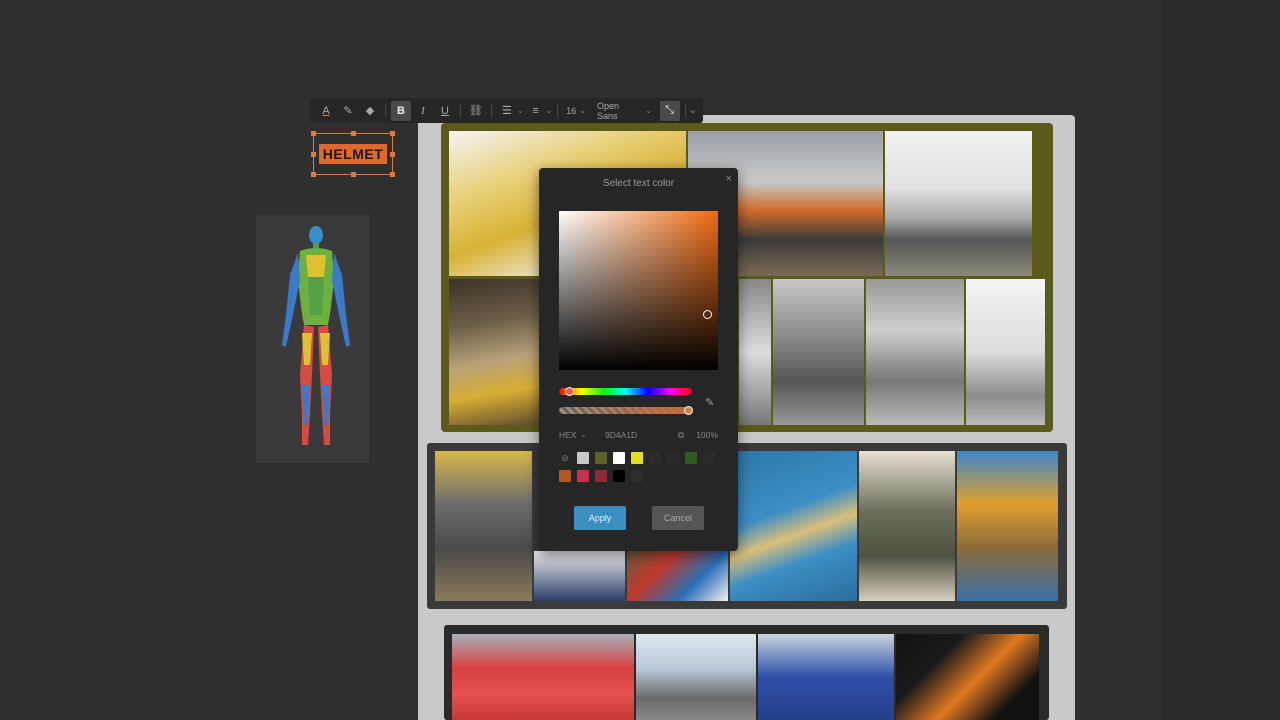  Describe the element at coordinates (568, 435) in the screenshot. I see `color-format-label: HEX` at that location.